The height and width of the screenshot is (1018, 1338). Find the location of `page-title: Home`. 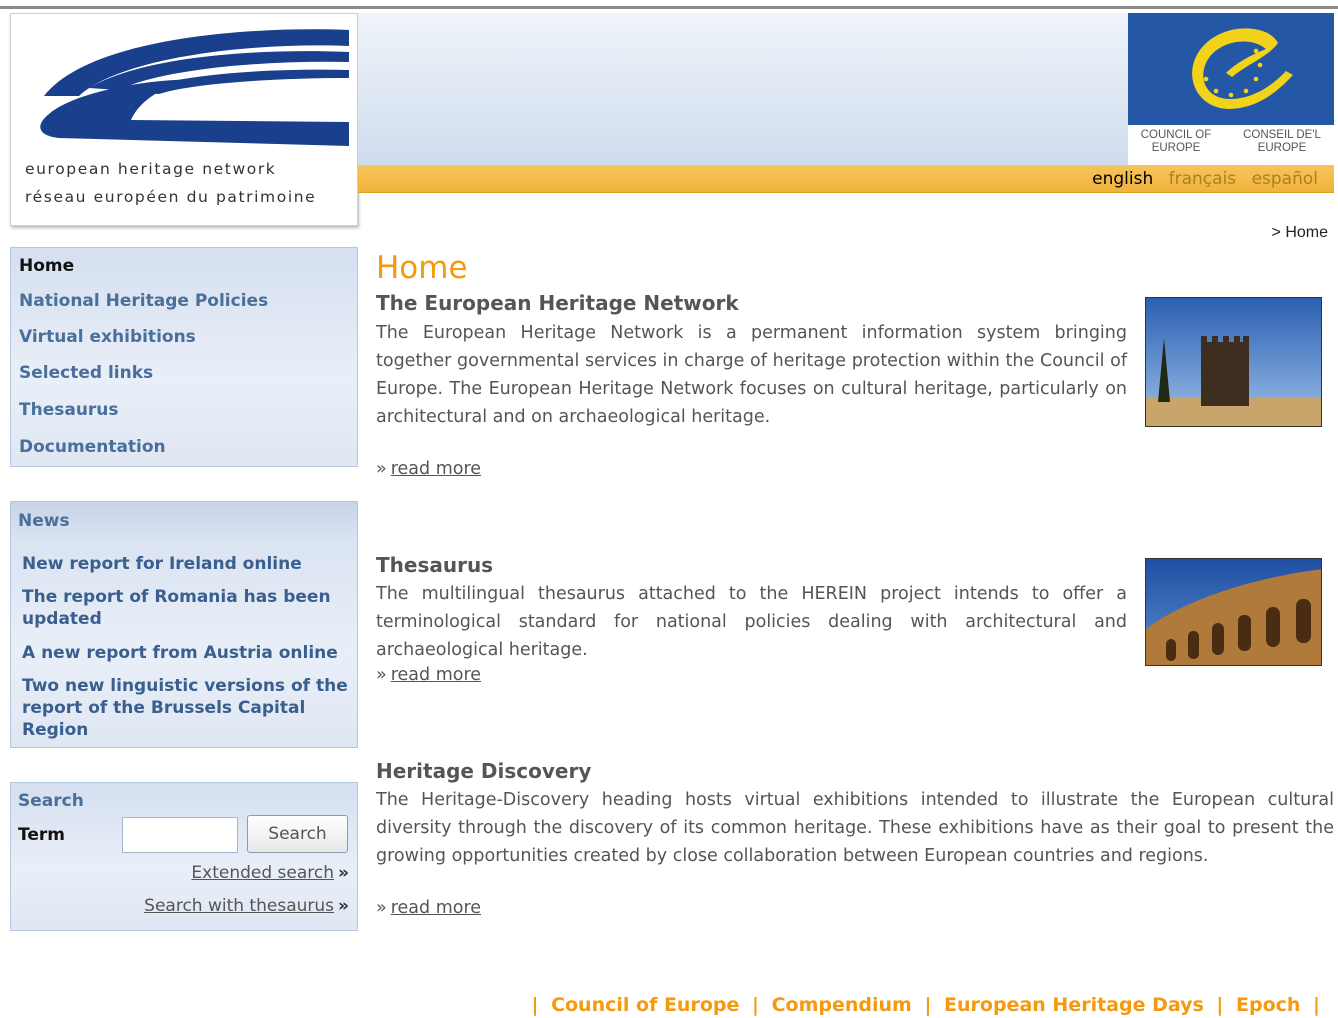

page-title: Home is located at coordinates (422, 268).